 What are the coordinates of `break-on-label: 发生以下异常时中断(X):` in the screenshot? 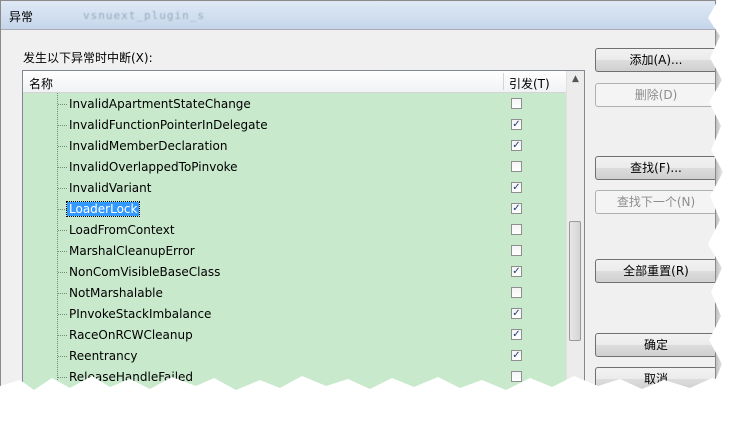 It's located at (88, 58).